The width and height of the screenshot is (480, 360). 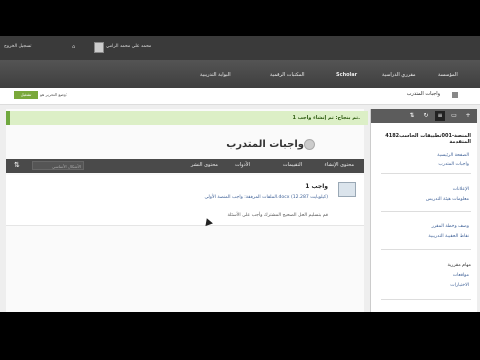 I want to click on sidebar-item-tests: الاختبارات, so click(x=459, y=285).